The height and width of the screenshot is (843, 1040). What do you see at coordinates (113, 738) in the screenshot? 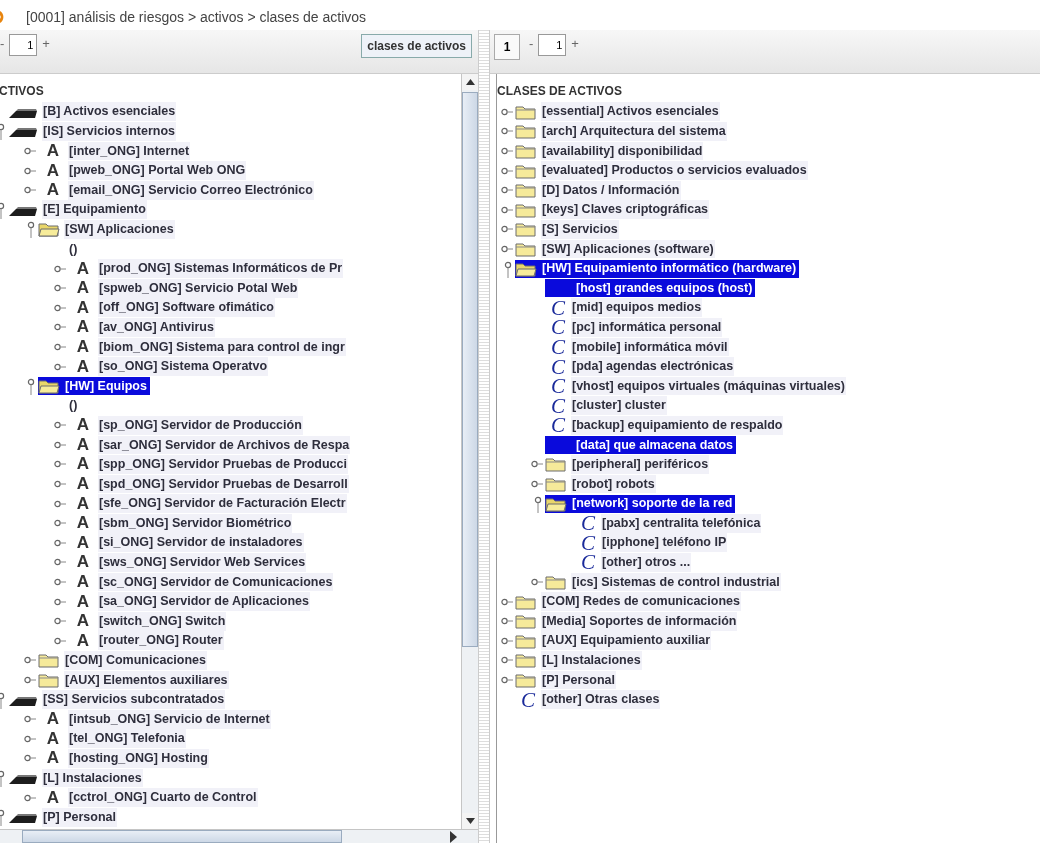
I see `tree-node: A [tel_ONG] Telefonia` at bounding box center [113, 738].